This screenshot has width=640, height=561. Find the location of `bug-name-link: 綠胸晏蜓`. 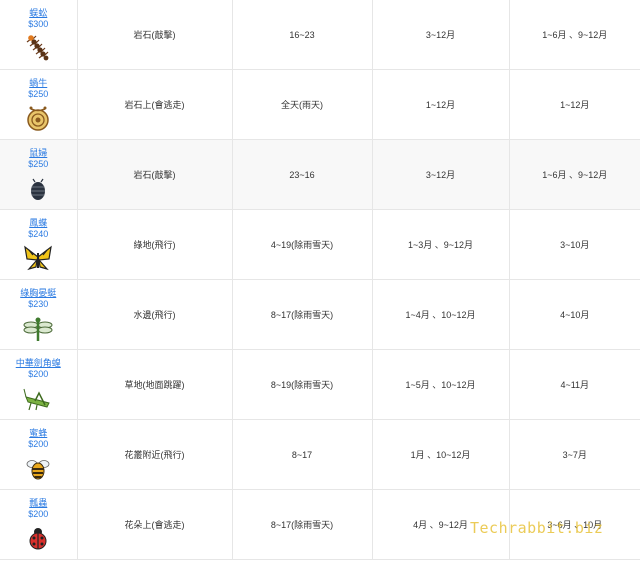

bug-name-link: 綠胸晏蜓 is located at coordinates (38, 293).